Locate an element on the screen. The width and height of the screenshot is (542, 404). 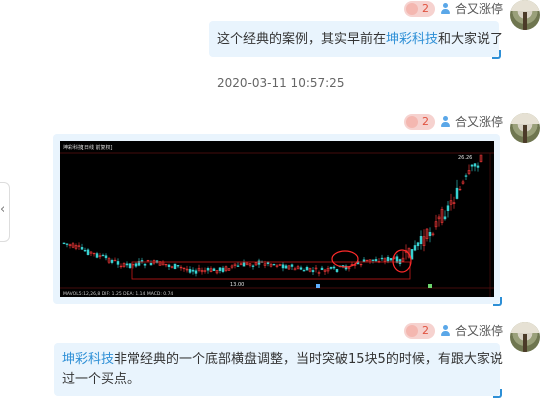
message-bubble: 这个经典的案例，其实早前在坤彩科技和大家说了 is located at coordinates (356, 40).